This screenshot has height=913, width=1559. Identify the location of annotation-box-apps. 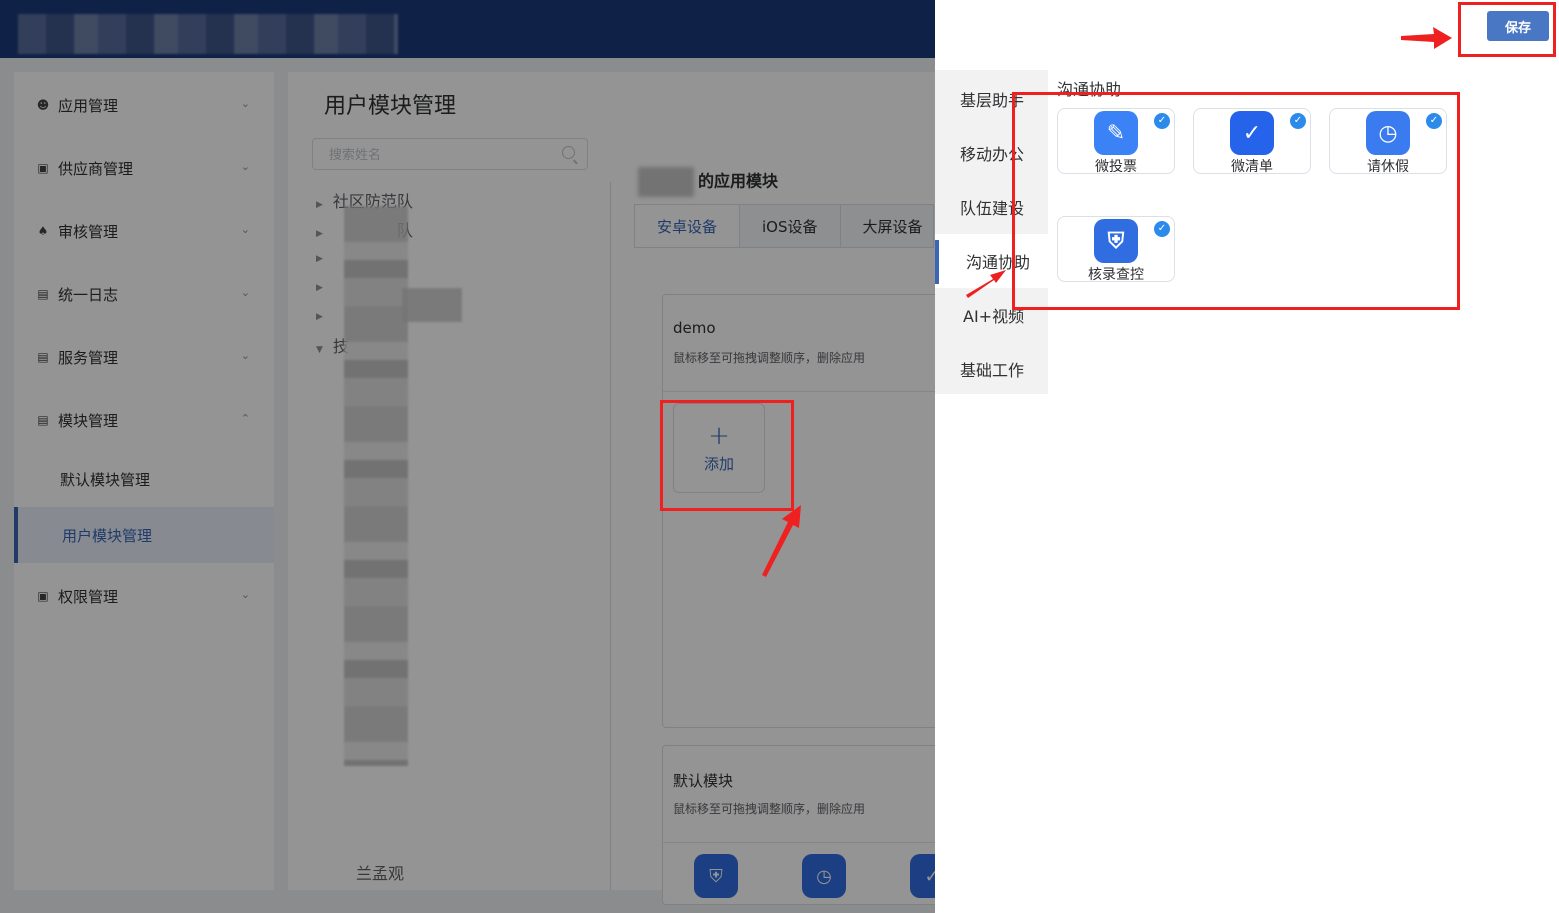
(1236, 201).